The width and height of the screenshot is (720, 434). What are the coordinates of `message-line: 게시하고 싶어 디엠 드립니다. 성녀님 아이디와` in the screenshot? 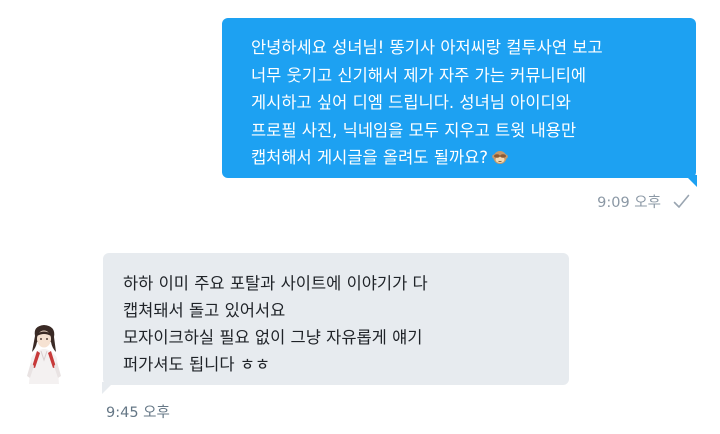 It's located at (411, 102).